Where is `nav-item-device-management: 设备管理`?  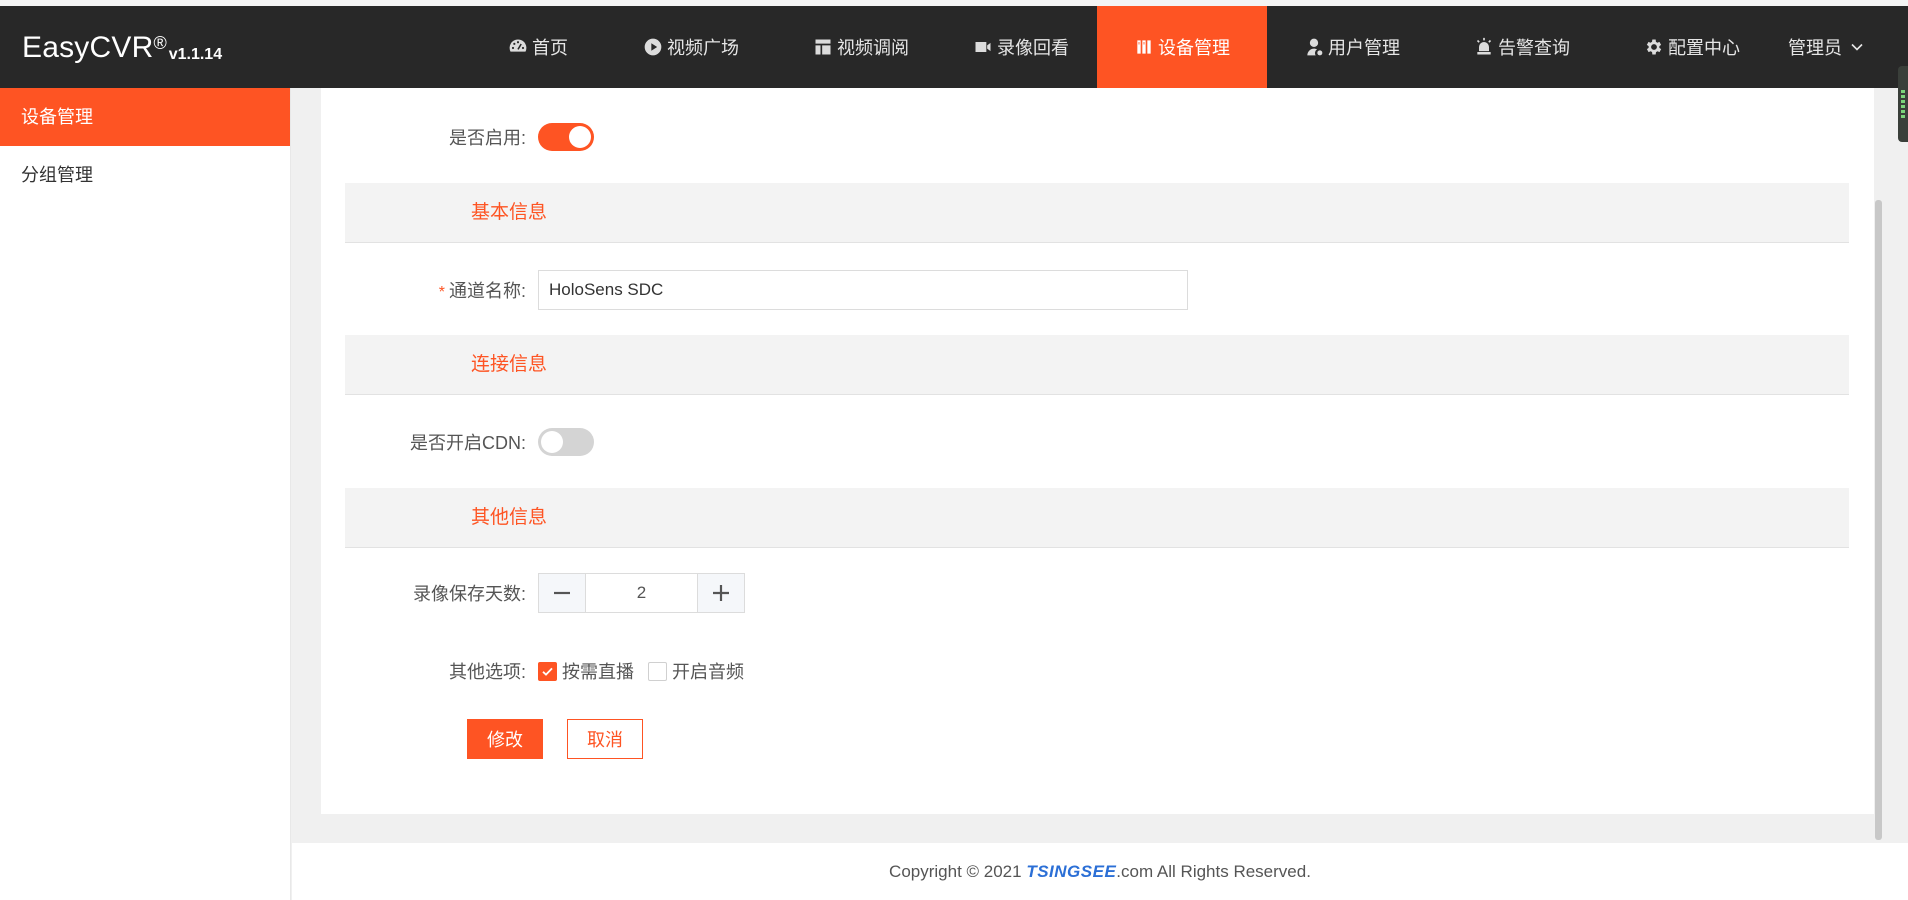
nav-item-device-management: 设备管理 is located at coordinates (1182, 47).